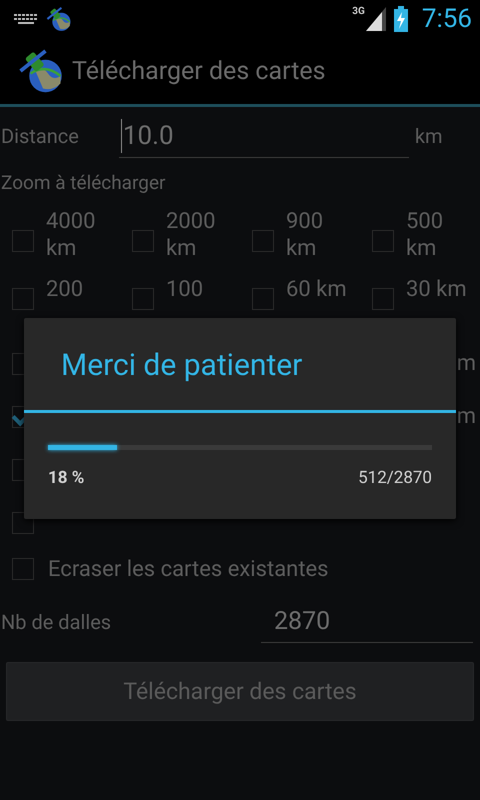 The height and width of the screenshot is (800, 480). Describe the element at coordinates (447, 19) in the screenshot. I see `clock-time: 7:56` at that location.